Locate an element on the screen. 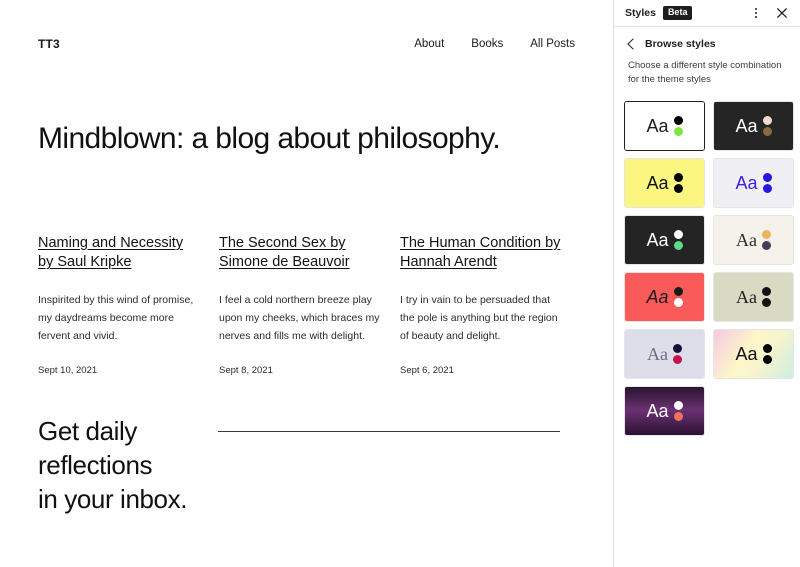  newsletter-heading: Get daily reflections in your inbox. is located at coordinates (113, 465).